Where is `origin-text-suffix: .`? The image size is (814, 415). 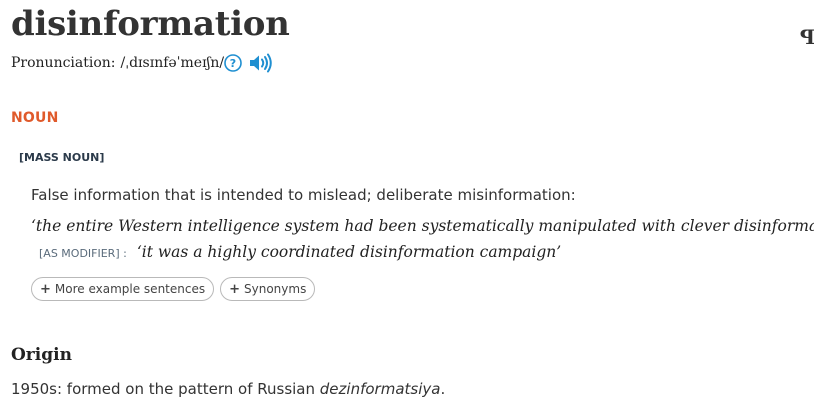 origin-text-suffix: . is located at coordinates (443, 389).